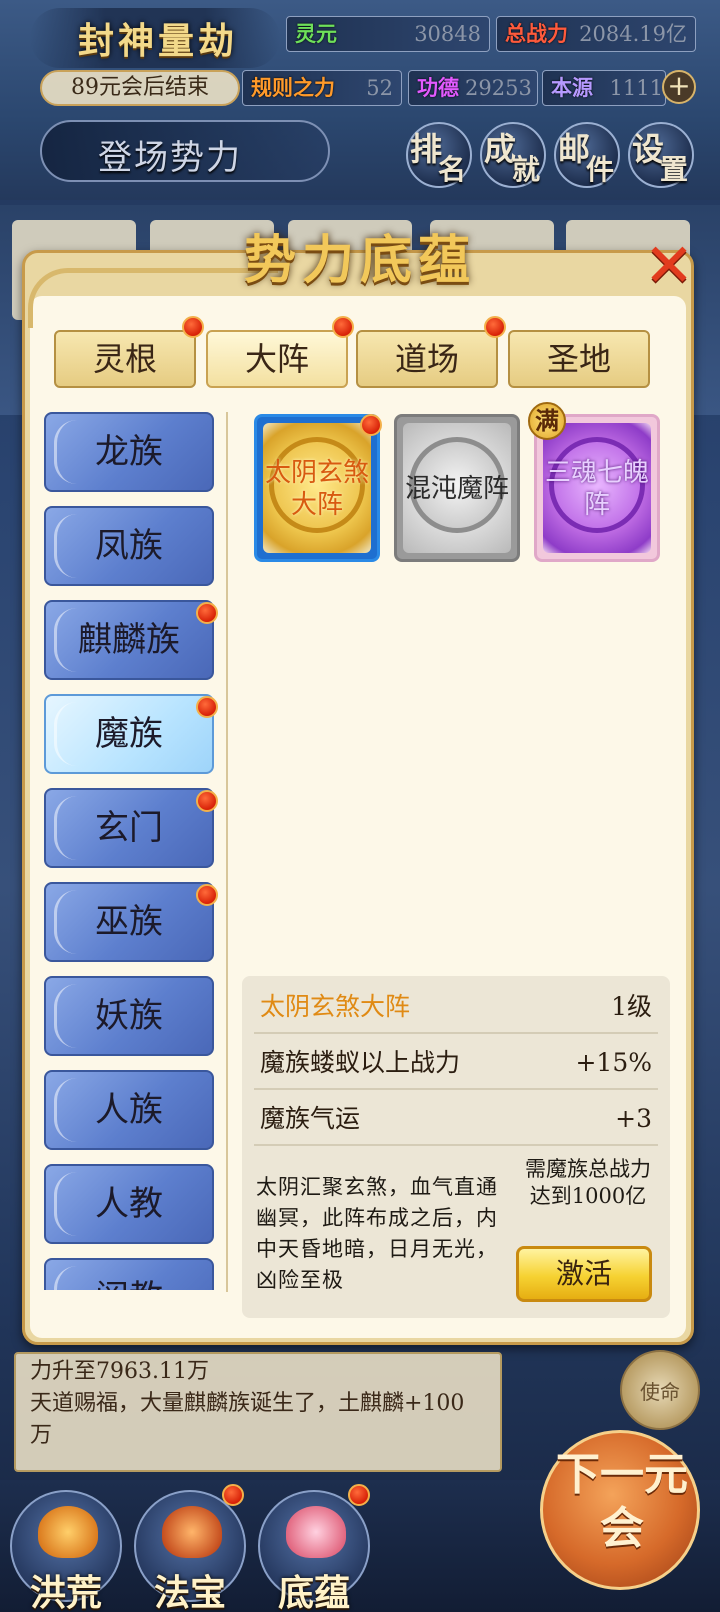 Image resolution: width=720 pixels, height=1612 pixels. What do you see at coordinates (447, 34) in the screenshot?
I see `stat-value: 30848` at bounding box center [447, 34].